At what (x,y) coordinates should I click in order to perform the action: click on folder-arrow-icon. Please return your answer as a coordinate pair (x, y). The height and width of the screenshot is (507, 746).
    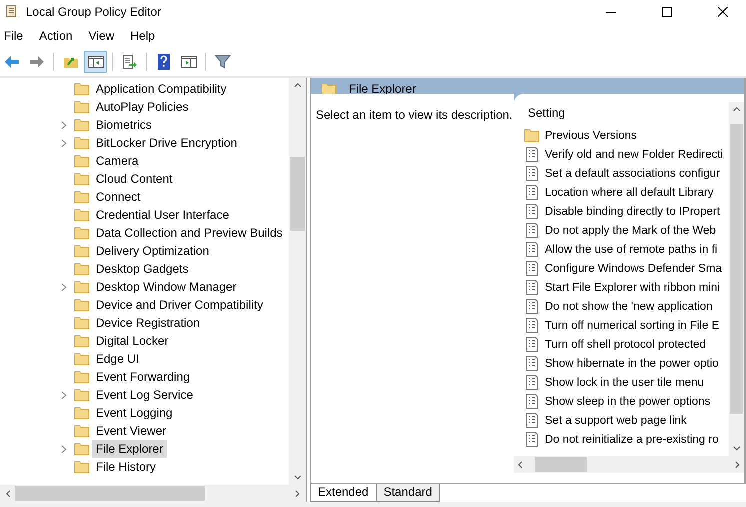
    Looking at the image, I should click on (70, 62).